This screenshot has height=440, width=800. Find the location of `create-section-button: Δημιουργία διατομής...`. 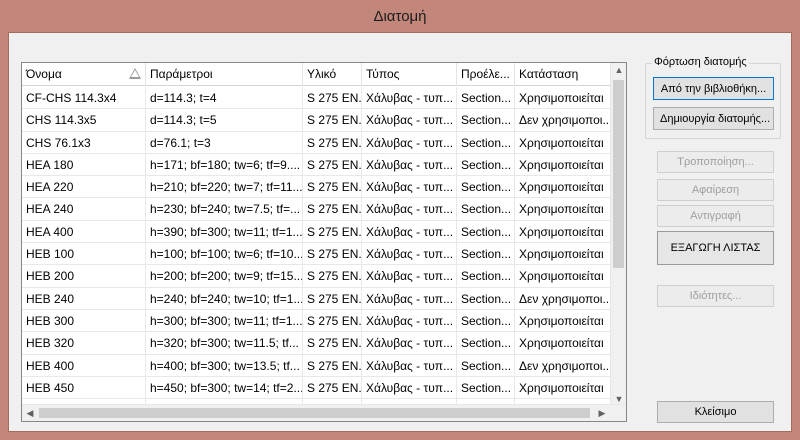

create-section-button: Δημιουργία διατομής... is located at coordinates (713, 118).